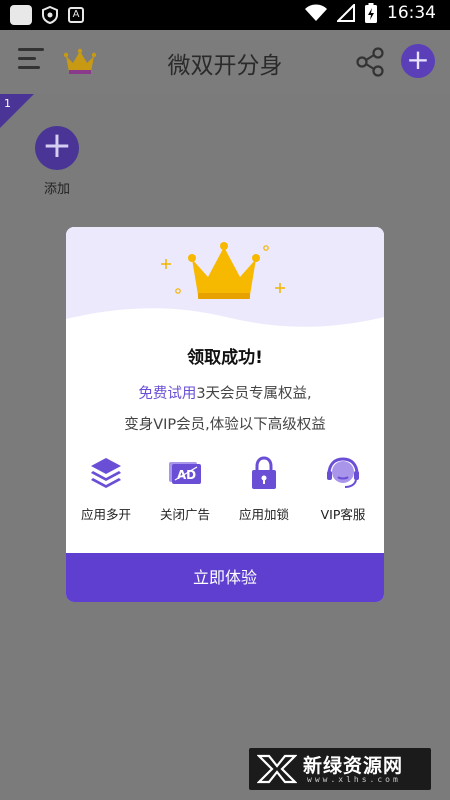  I want to click on svg-text: AD, so click(186, 475).